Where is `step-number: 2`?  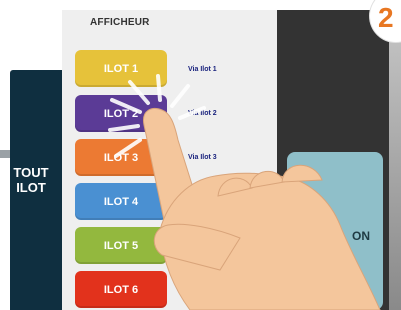 step-number: 2 is located at coordinates (386, 17).